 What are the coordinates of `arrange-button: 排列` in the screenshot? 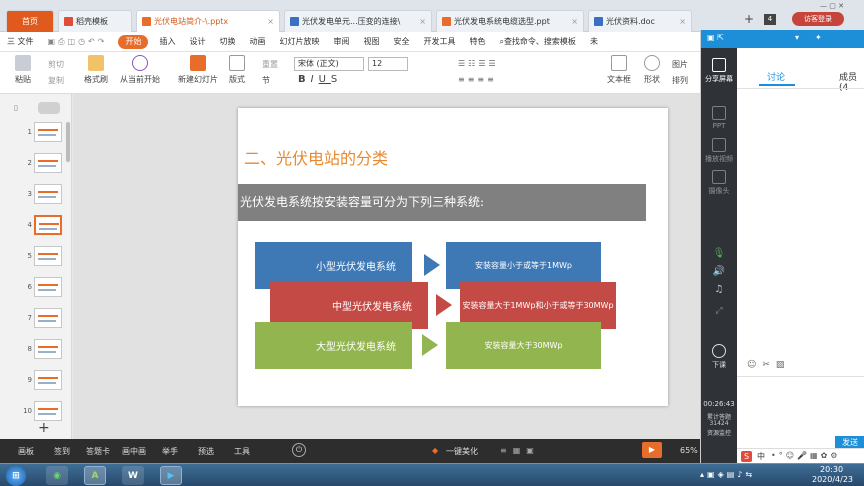 It's located at (680, 80).